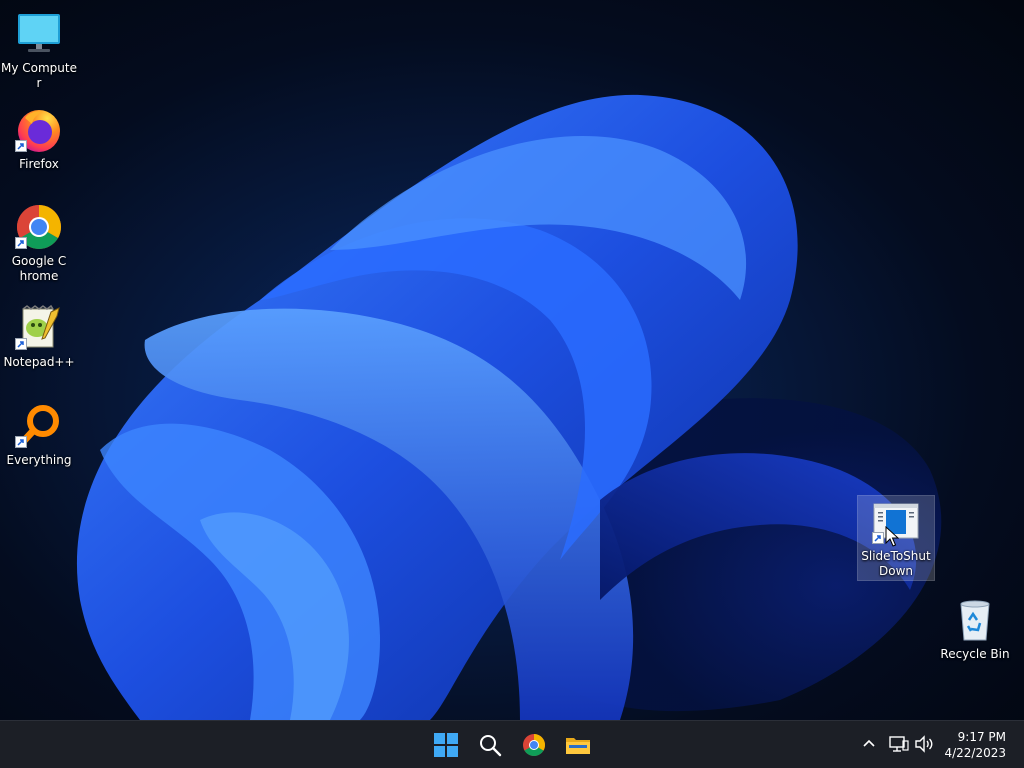 The image size is (1024, 768). I want to click on show-hidden-icons-button, so click(869, 744).